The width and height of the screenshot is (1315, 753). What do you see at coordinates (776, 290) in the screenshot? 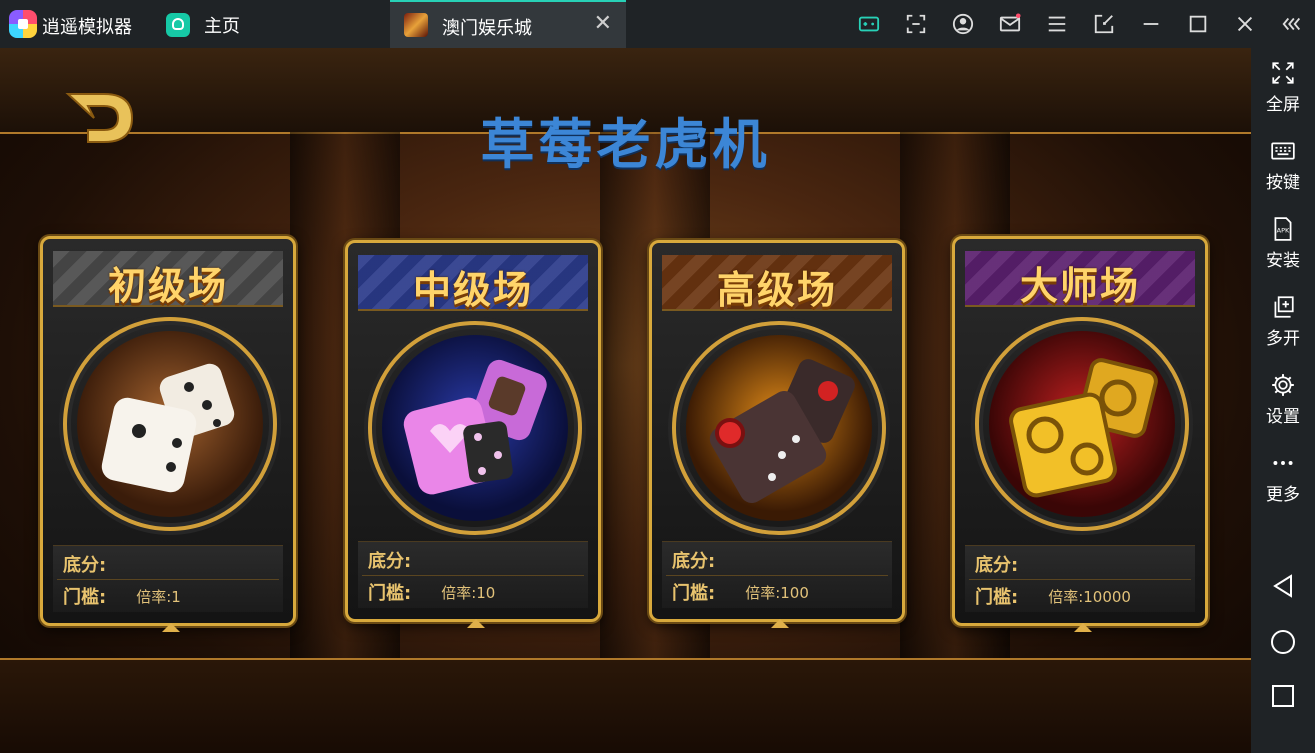
I see `card-title: 高级场` at bounding box center [776, 290].